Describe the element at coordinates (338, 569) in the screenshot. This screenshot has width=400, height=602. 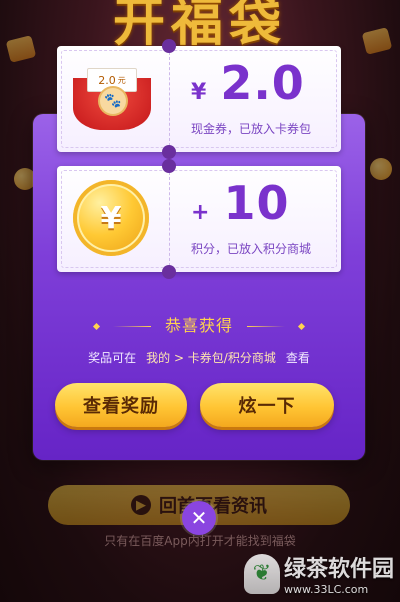
I see `watermark-brand: 绿茶软件园` at that location.